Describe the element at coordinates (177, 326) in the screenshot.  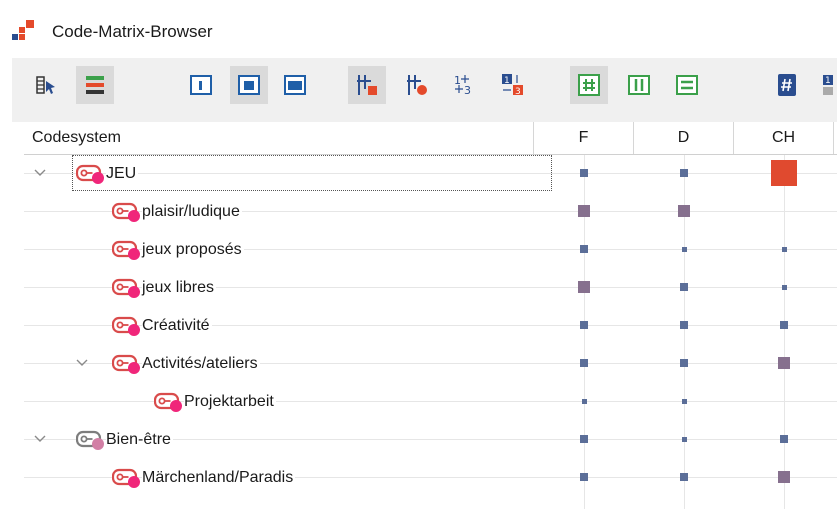
I see `code-label: Créativité` at that location.